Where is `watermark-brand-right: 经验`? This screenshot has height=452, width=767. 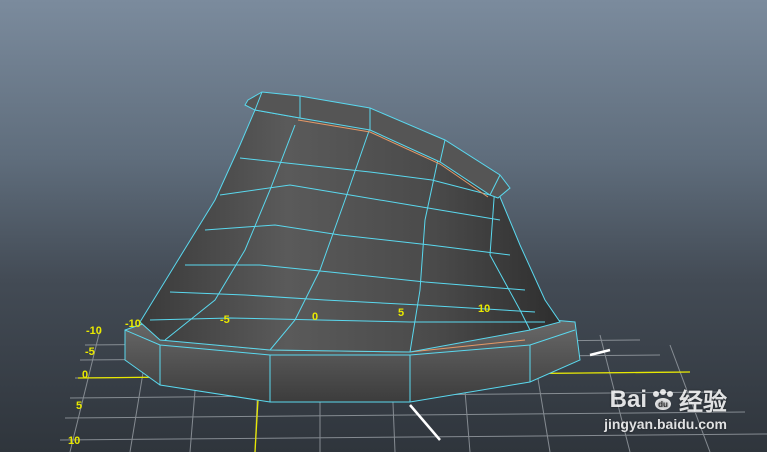 watermark-brand-right: 经验 is located at coordinates (703, 402).